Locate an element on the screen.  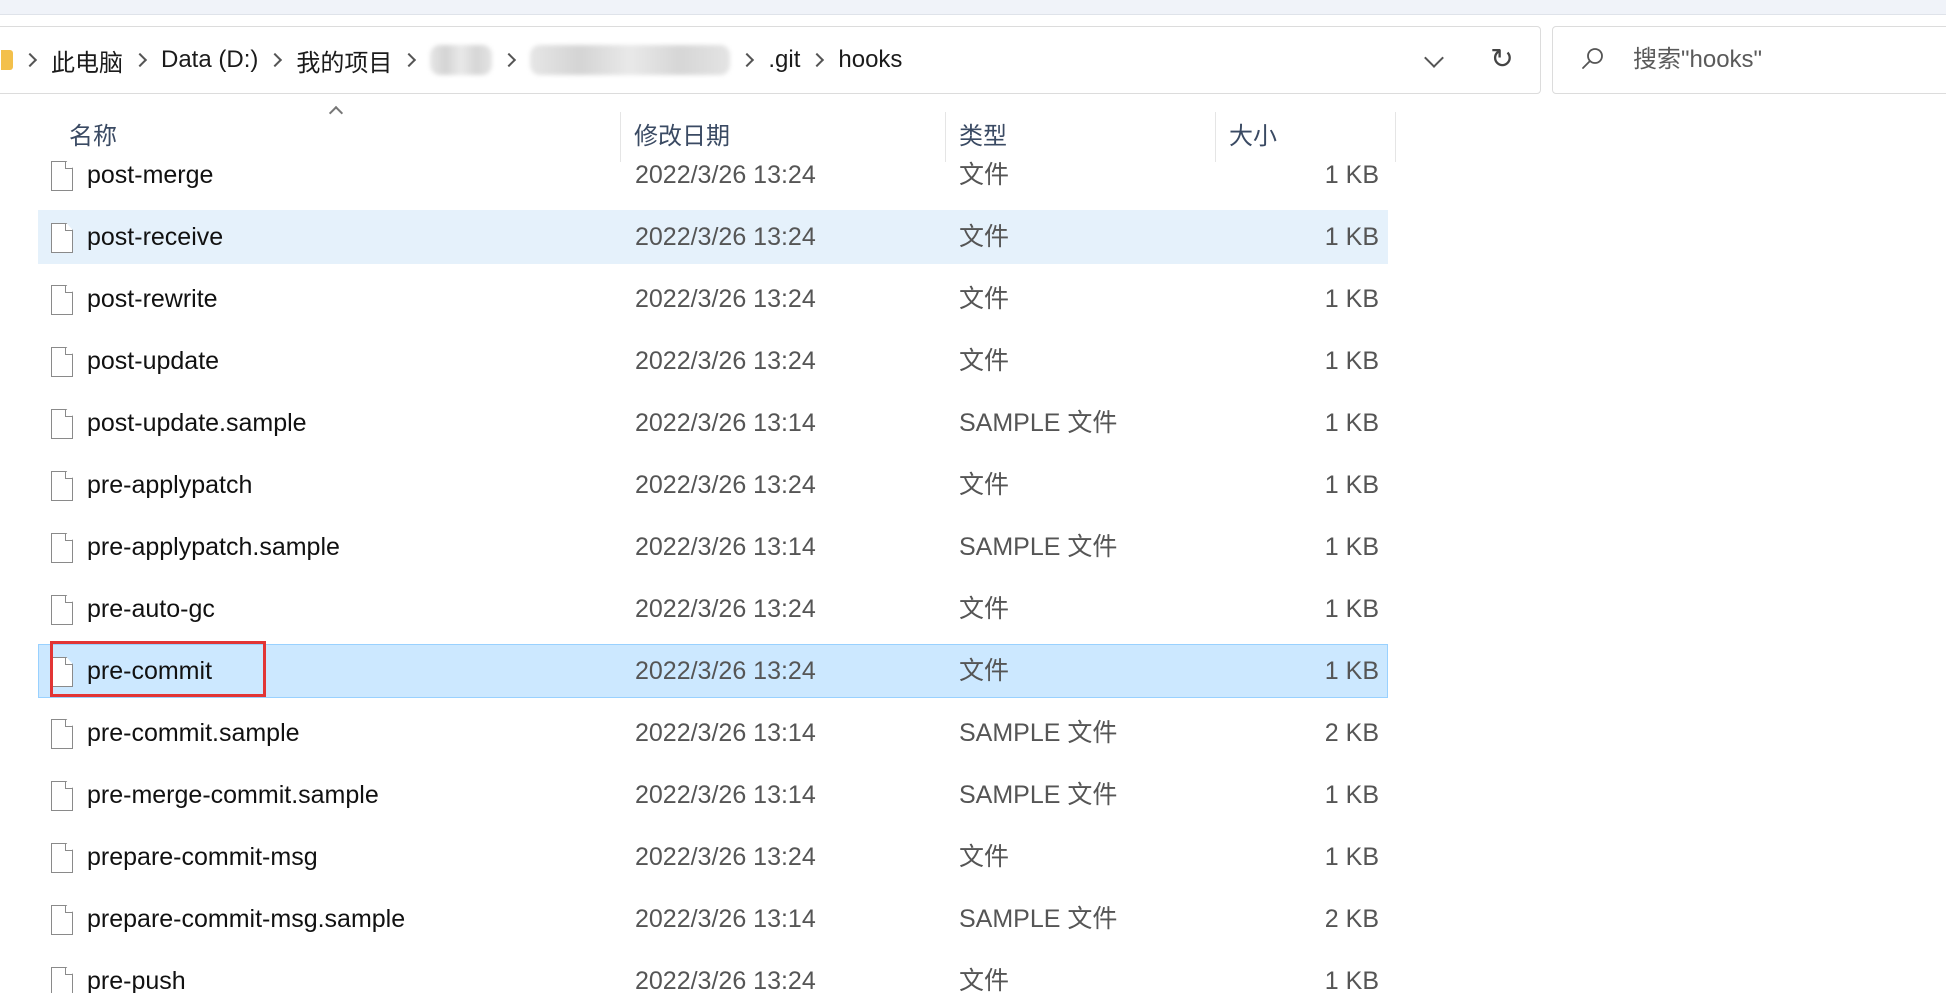
annotation-highlight-box is located at coordinates (158, 669).